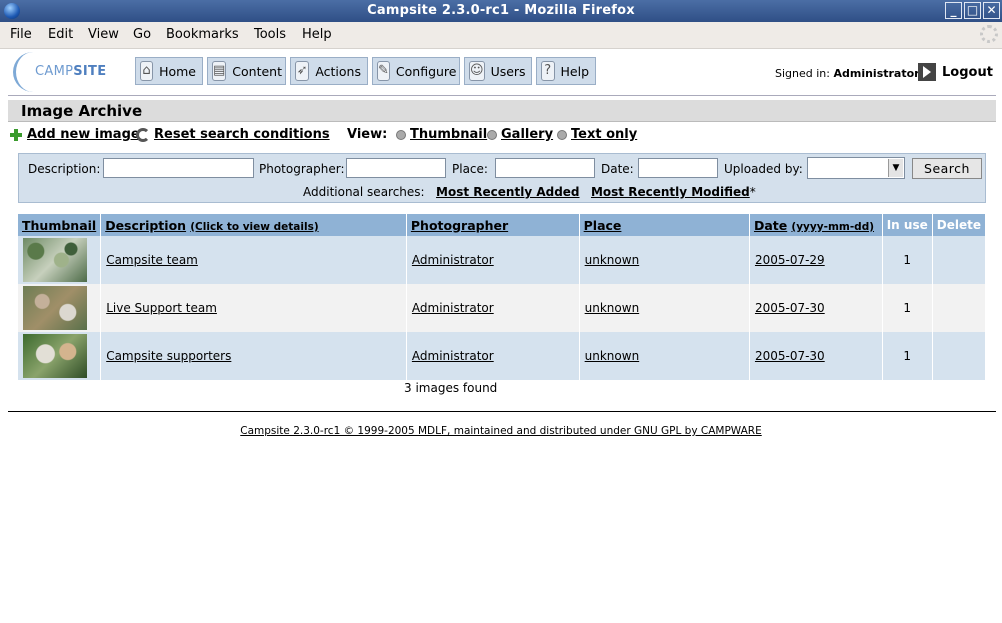  What do you see at coordinates (83, 134) in the screenshot?
I see `add-new-image-link: Add new image` at bounding box center [83, 134].